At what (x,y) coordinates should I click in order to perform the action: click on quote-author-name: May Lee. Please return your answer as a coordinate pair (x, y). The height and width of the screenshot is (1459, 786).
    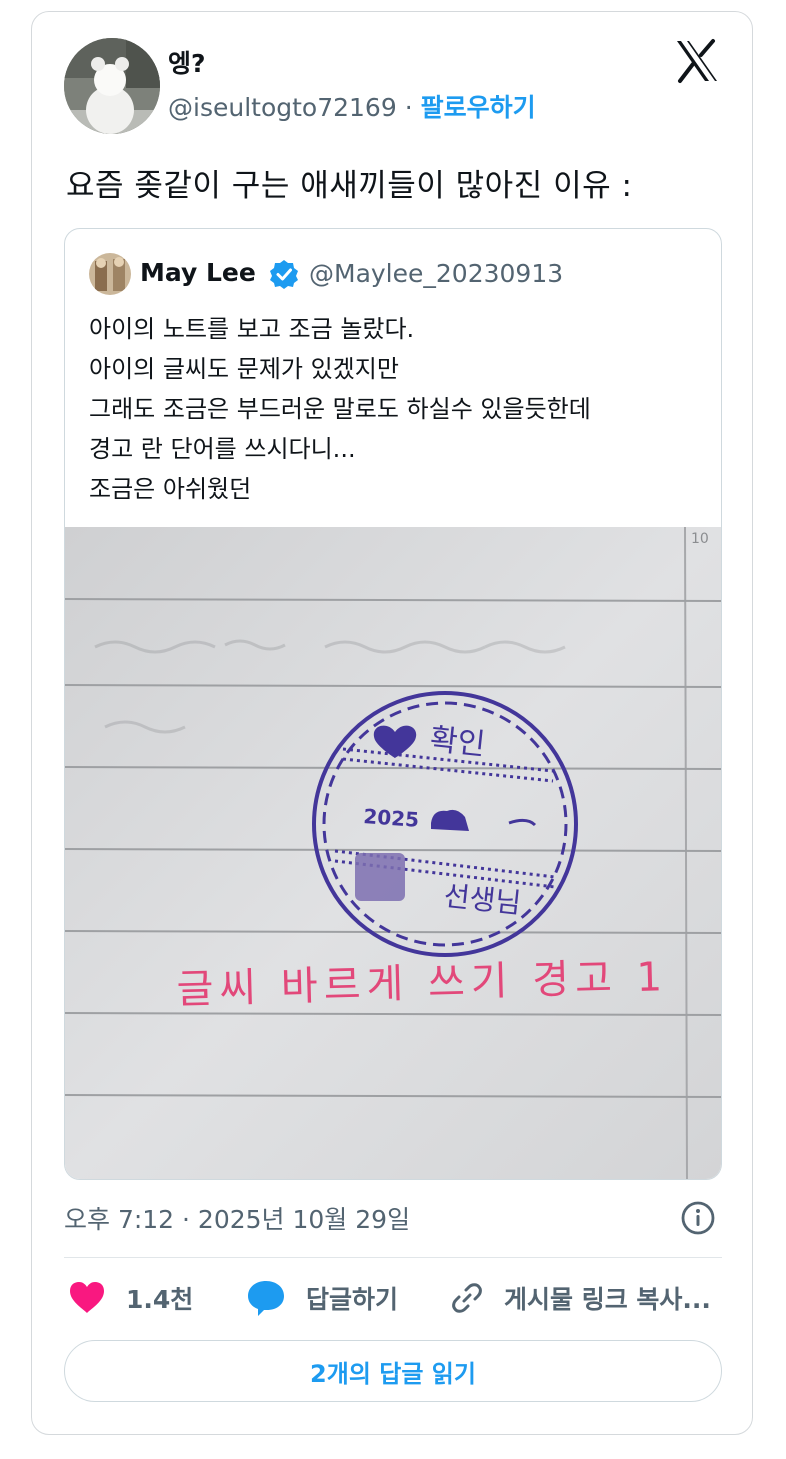
    Looking at the image, I should click on (198, 272).